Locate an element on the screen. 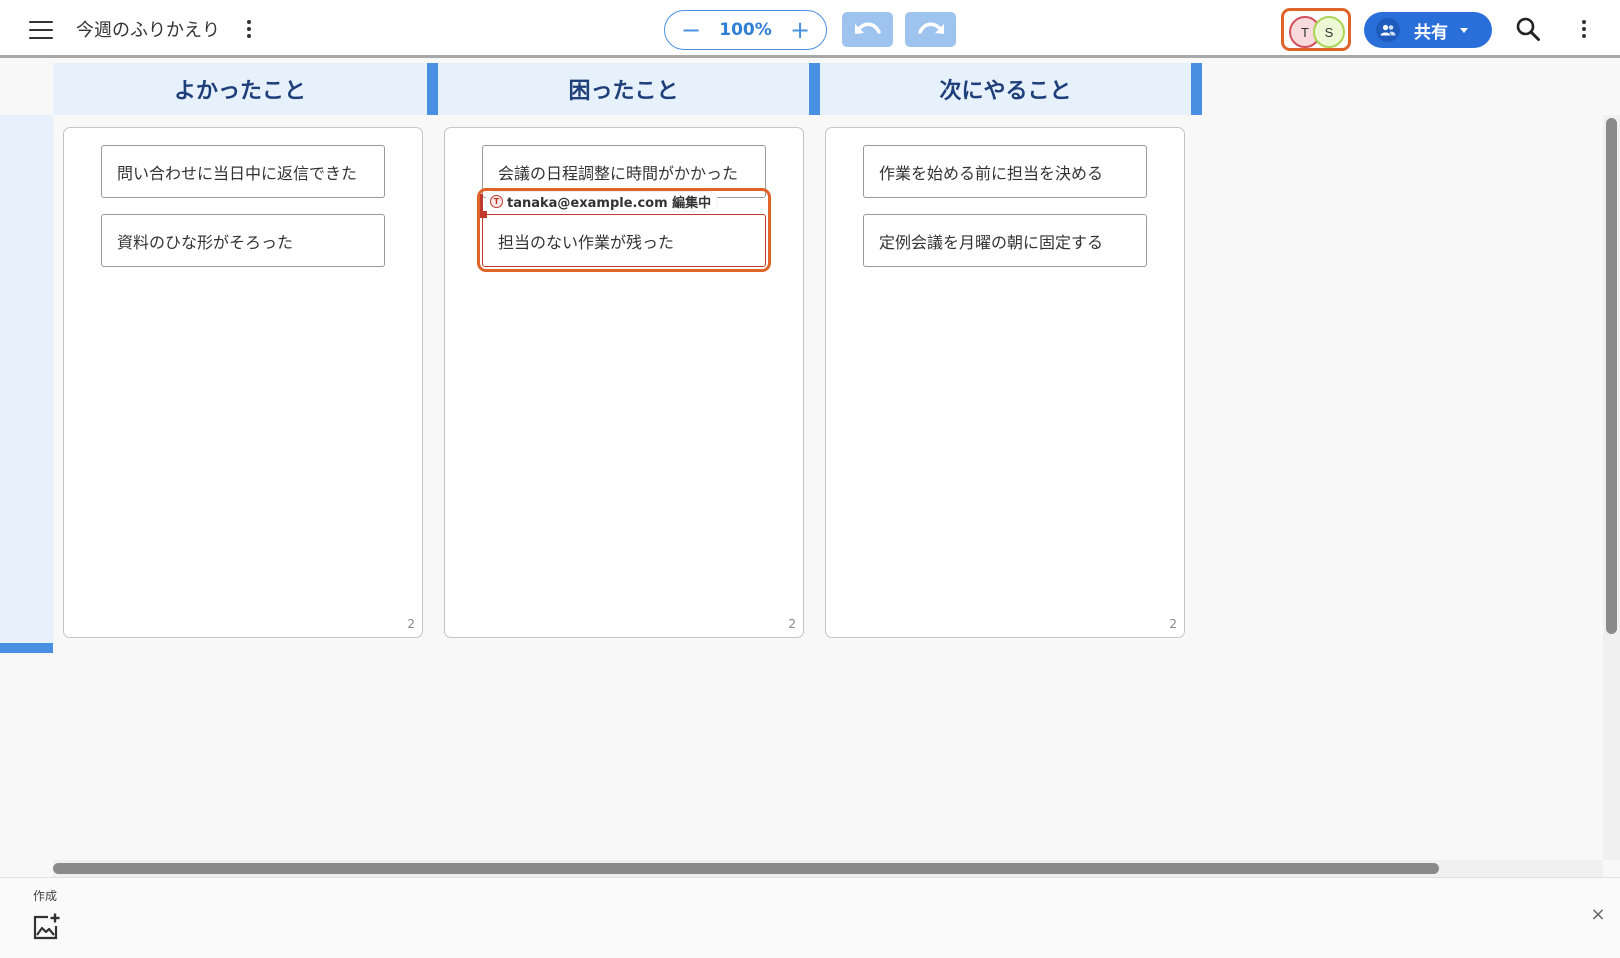 The height and width of the screenshot is (958, 1620). people-icon is located at coordinates (1388, 30).